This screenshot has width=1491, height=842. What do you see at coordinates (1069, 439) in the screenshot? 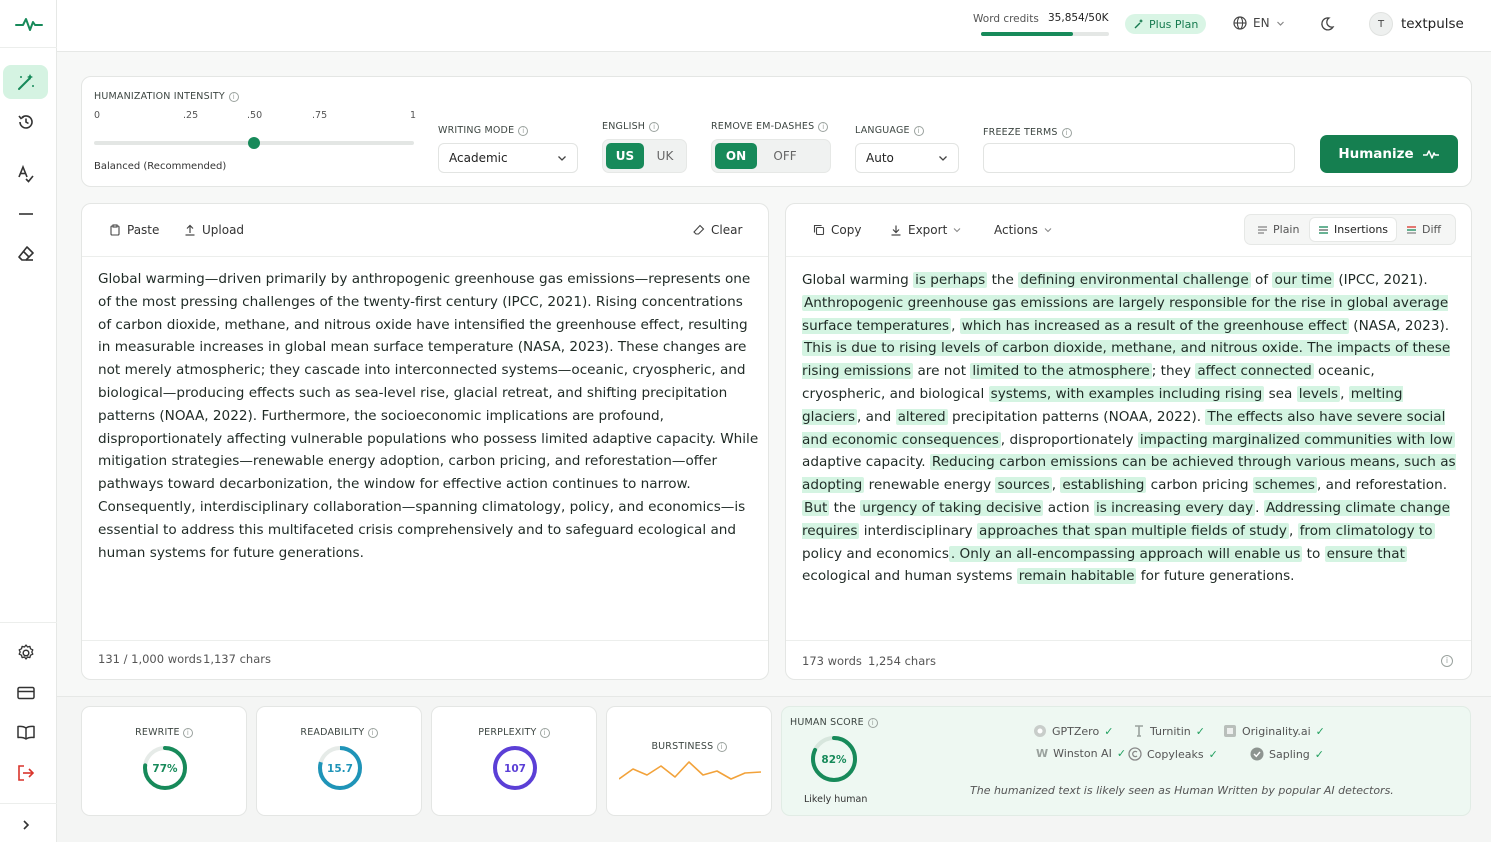
I see `kept-phrase: , disproportionately` at bounding box center [1069, 439].